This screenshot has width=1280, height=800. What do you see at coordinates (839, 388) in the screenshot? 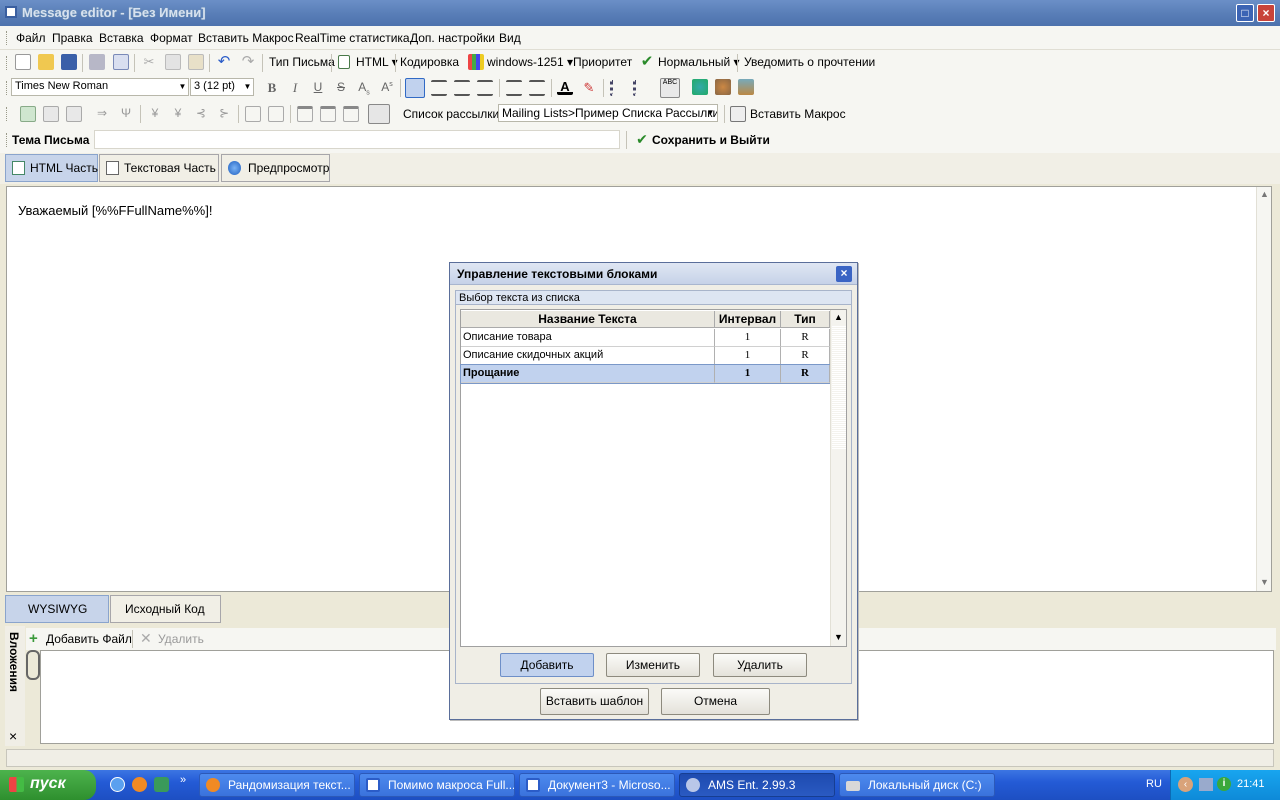
I see `scroll-track` at bounding box center [839, 388].